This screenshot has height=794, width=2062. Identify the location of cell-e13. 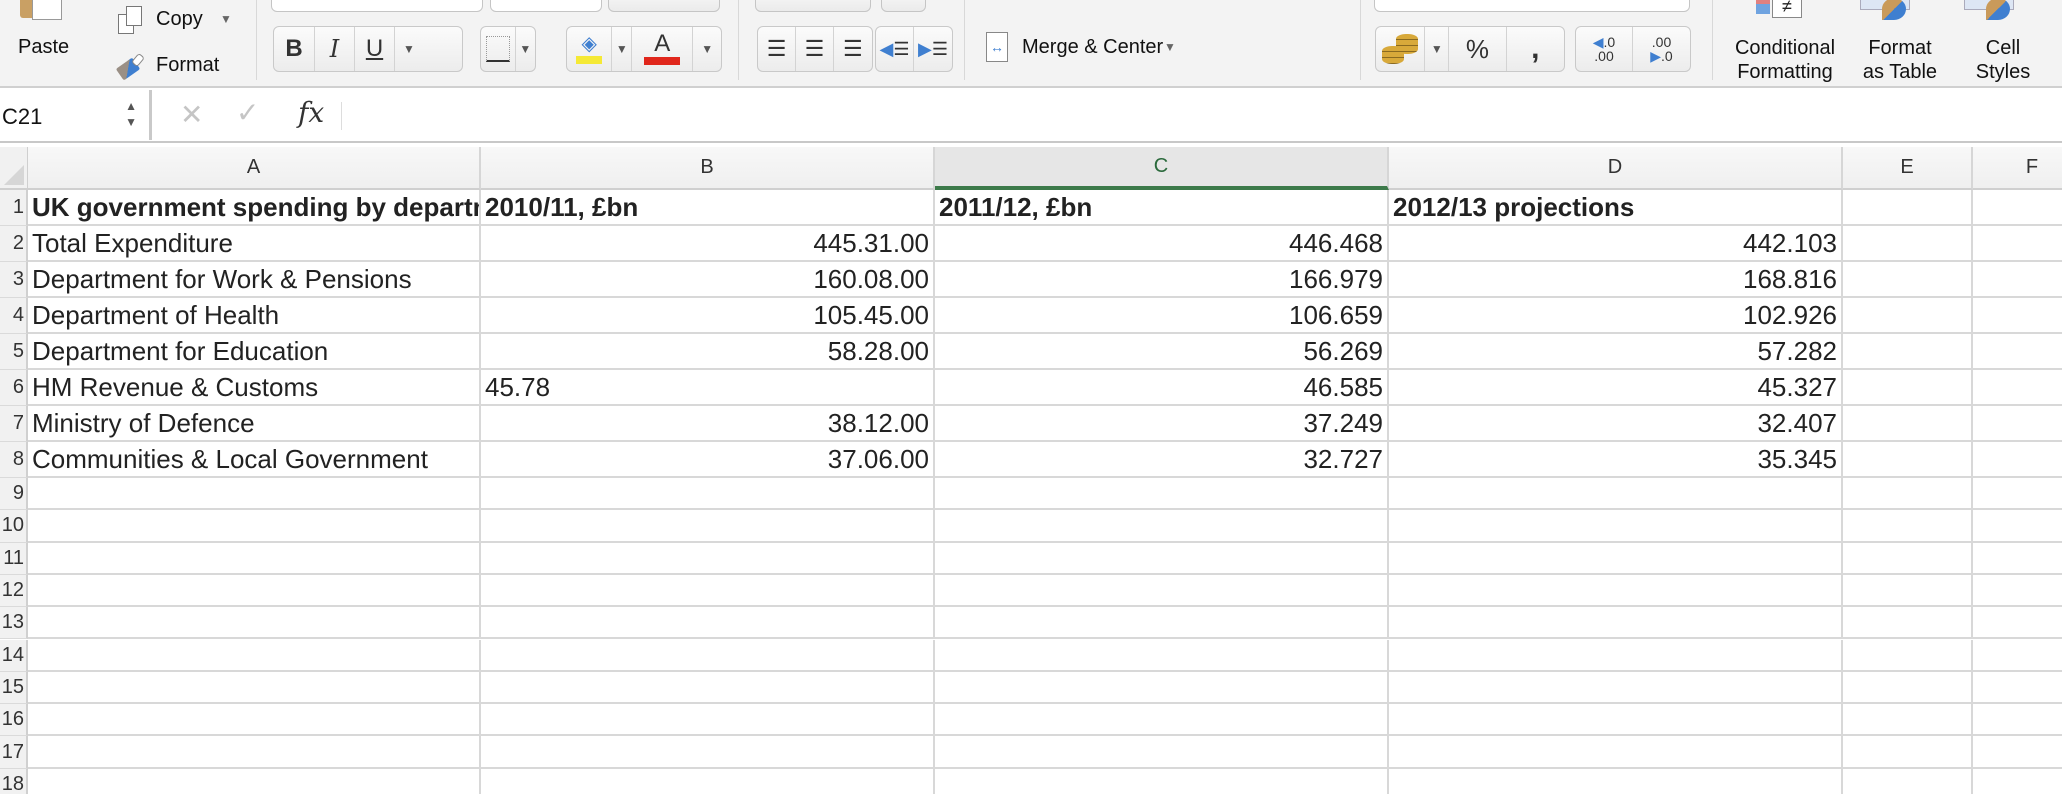
(1908, 623).